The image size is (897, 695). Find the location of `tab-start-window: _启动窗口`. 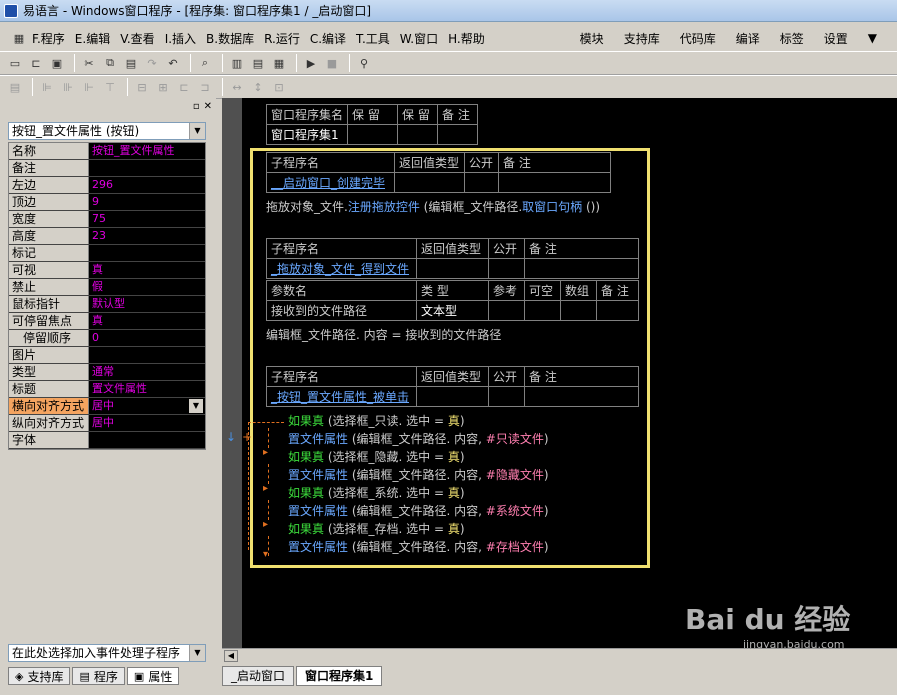

tab-start-window: _启动窗口 is located at coordinates (258, 676).